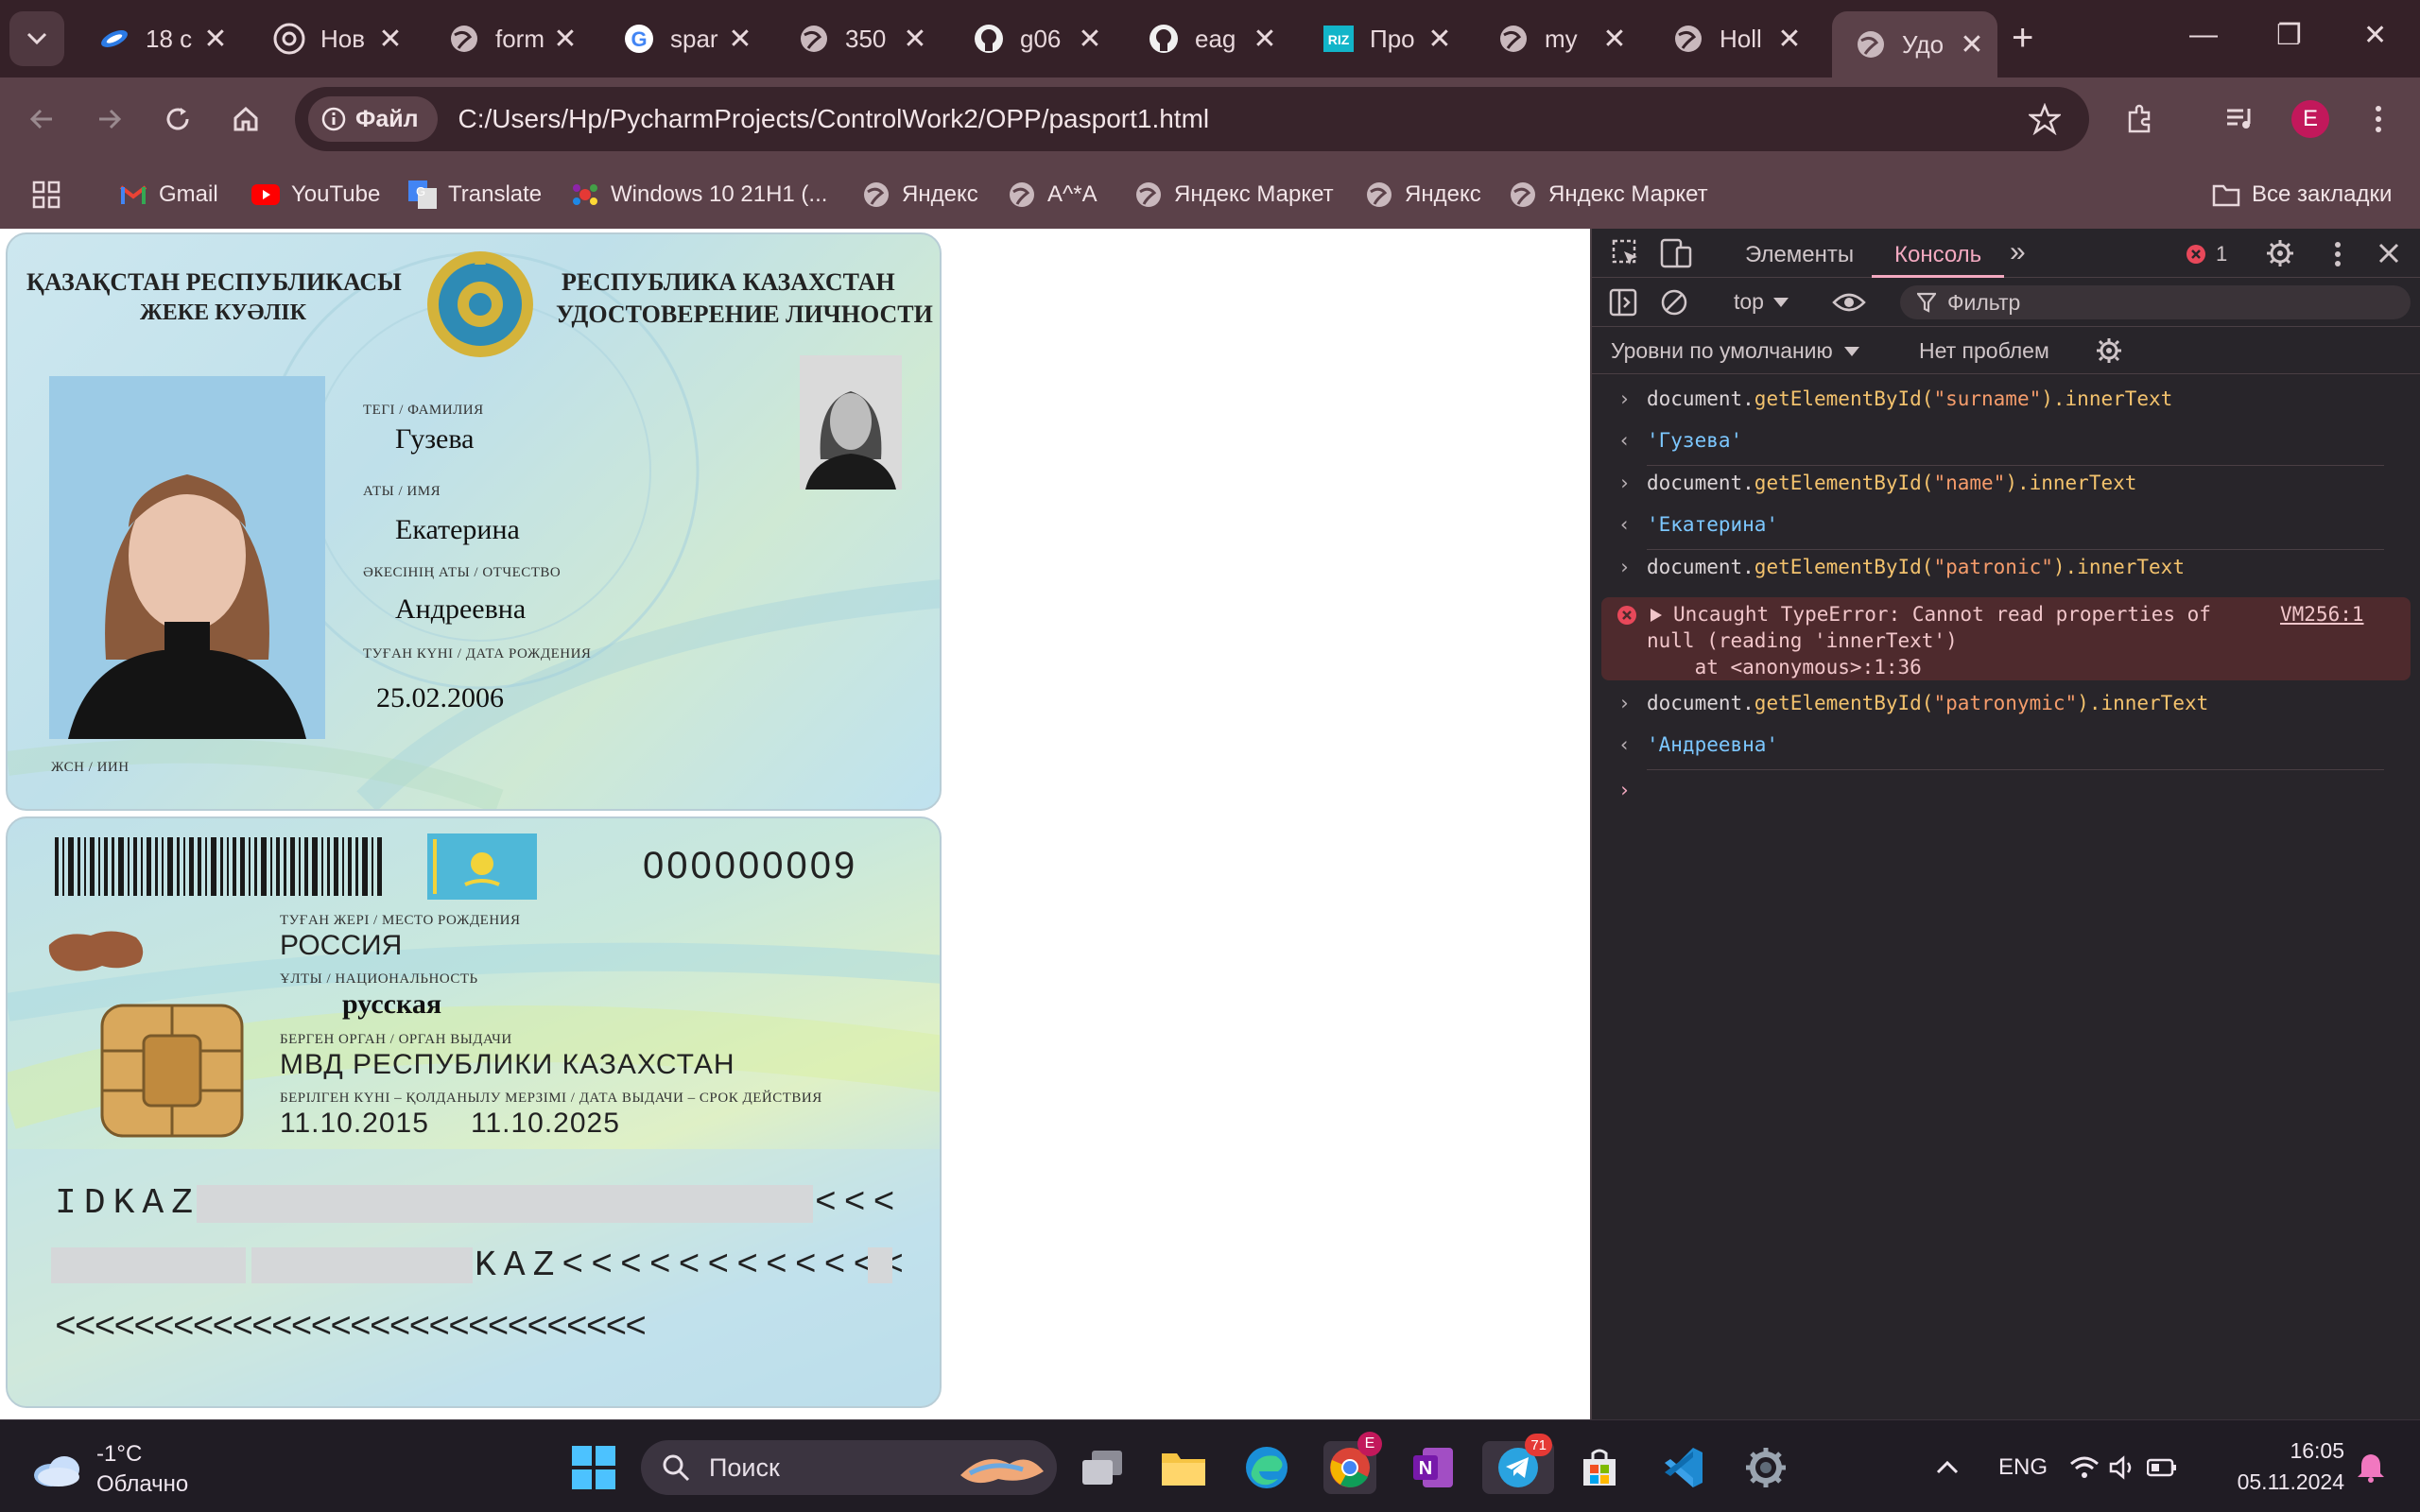  I want to click on forward-button, so click(110, 119).